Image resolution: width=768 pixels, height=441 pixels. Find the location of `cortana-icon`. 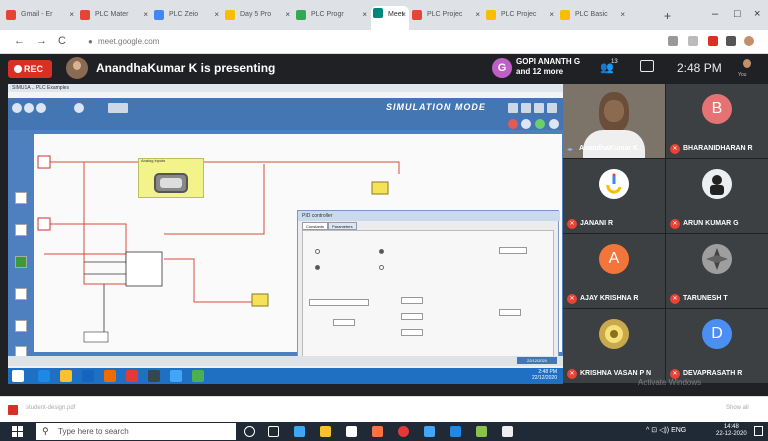

cortana-icon is located at coordinates (249, 431).